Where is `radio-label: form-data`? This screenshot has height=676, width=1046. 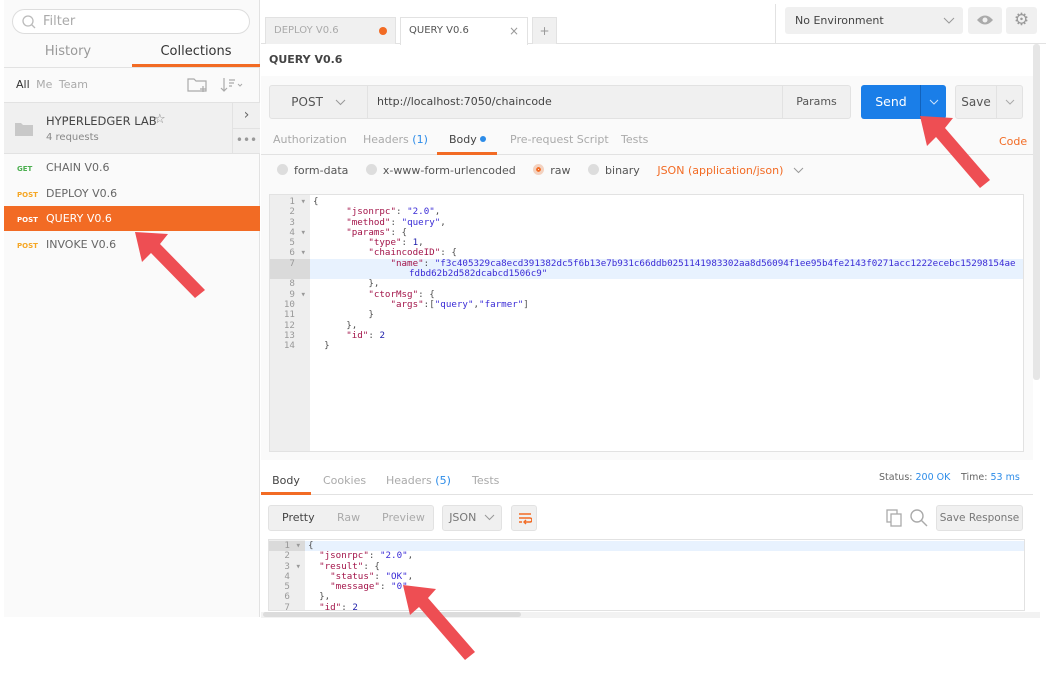
radio-label: form-data is located at coordinates (321, 170).